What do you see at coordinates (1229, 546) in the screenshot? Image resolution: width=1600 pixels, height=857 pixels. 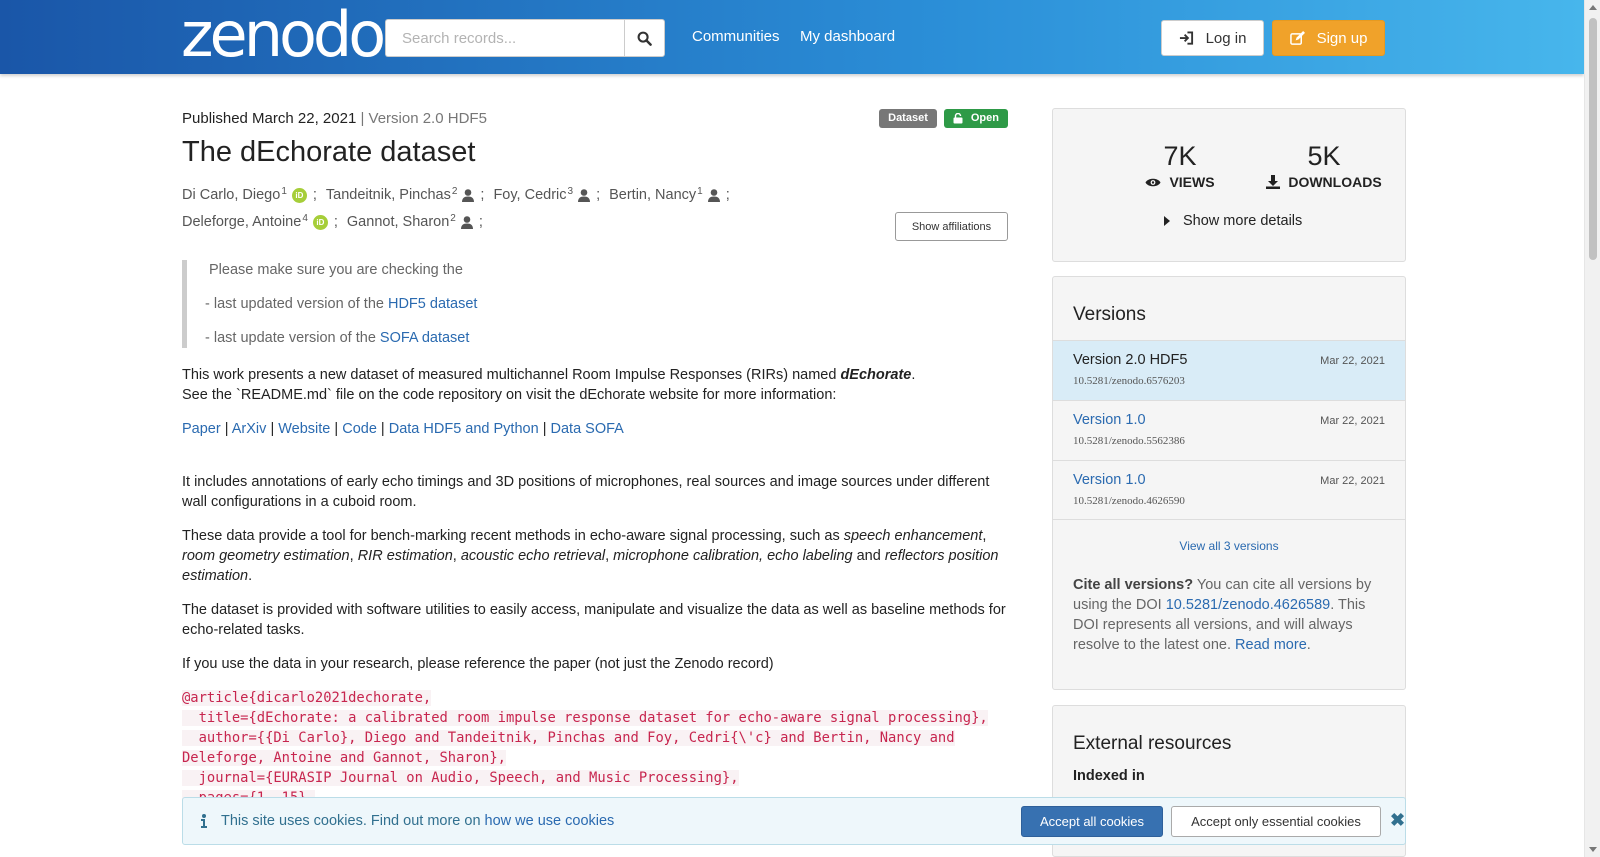 I see `view-all-versions-link: View all 3 versions` at bounding box center [1229, 546].